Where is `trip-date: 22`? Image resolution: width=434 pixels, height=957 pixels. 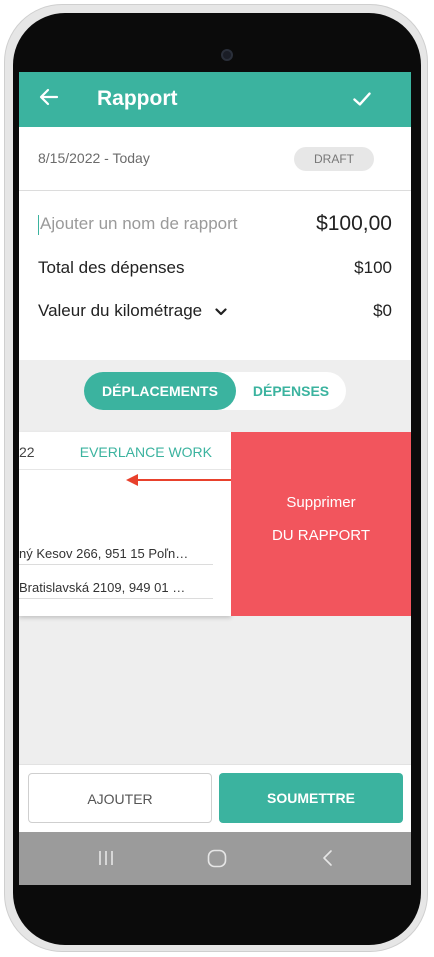 trip-date: 22 is located at coordinates (27, 452).